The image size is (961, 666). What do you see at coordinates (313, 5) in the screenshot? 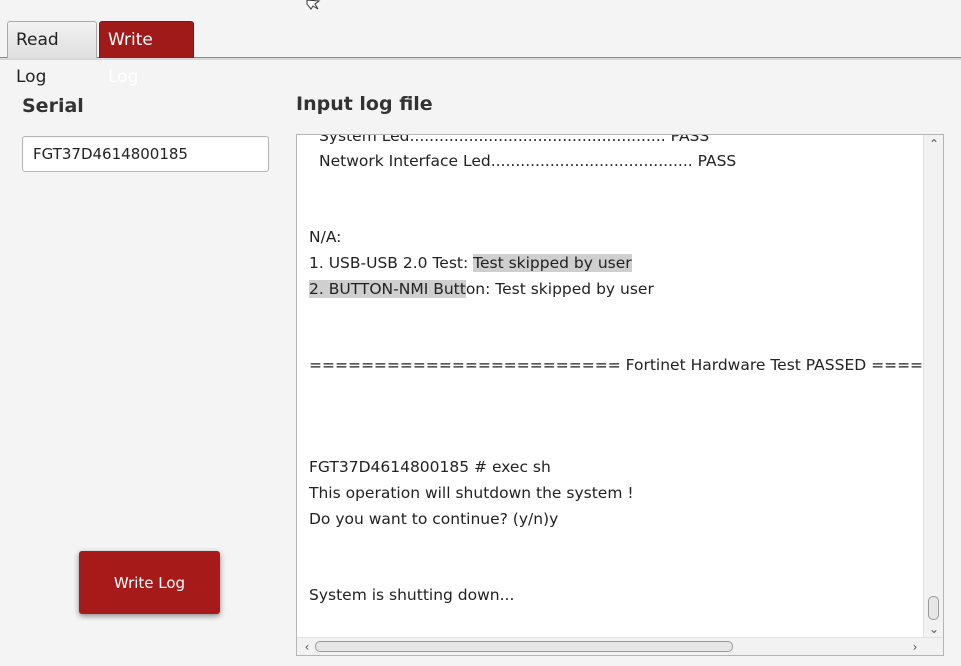
I see `mouse-cursor-icon` at bounding box center [313, 5].